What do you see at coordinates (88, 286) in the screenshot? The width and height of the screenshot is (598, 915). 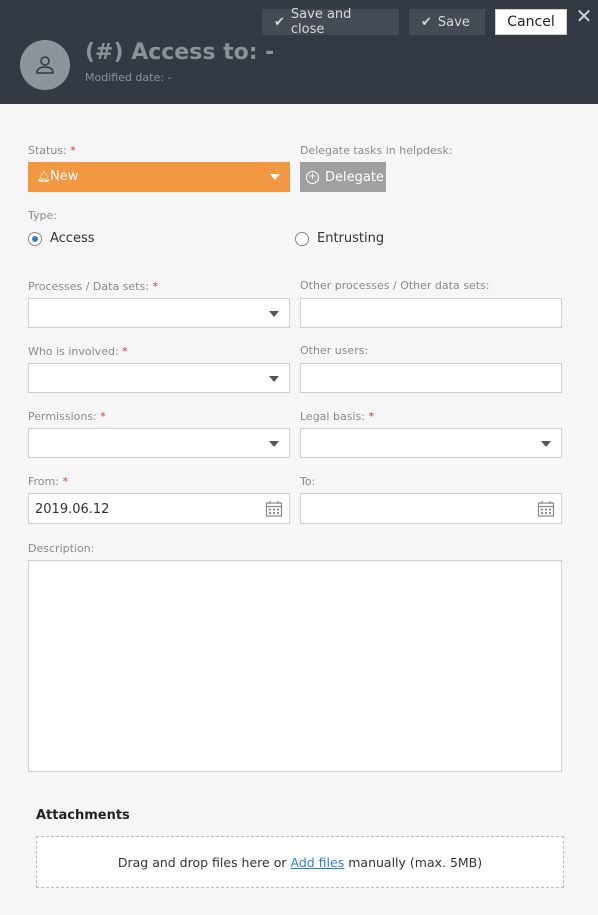 I see `processes-label-text: Processes / Data sets:` at bounding box center [88, 286].